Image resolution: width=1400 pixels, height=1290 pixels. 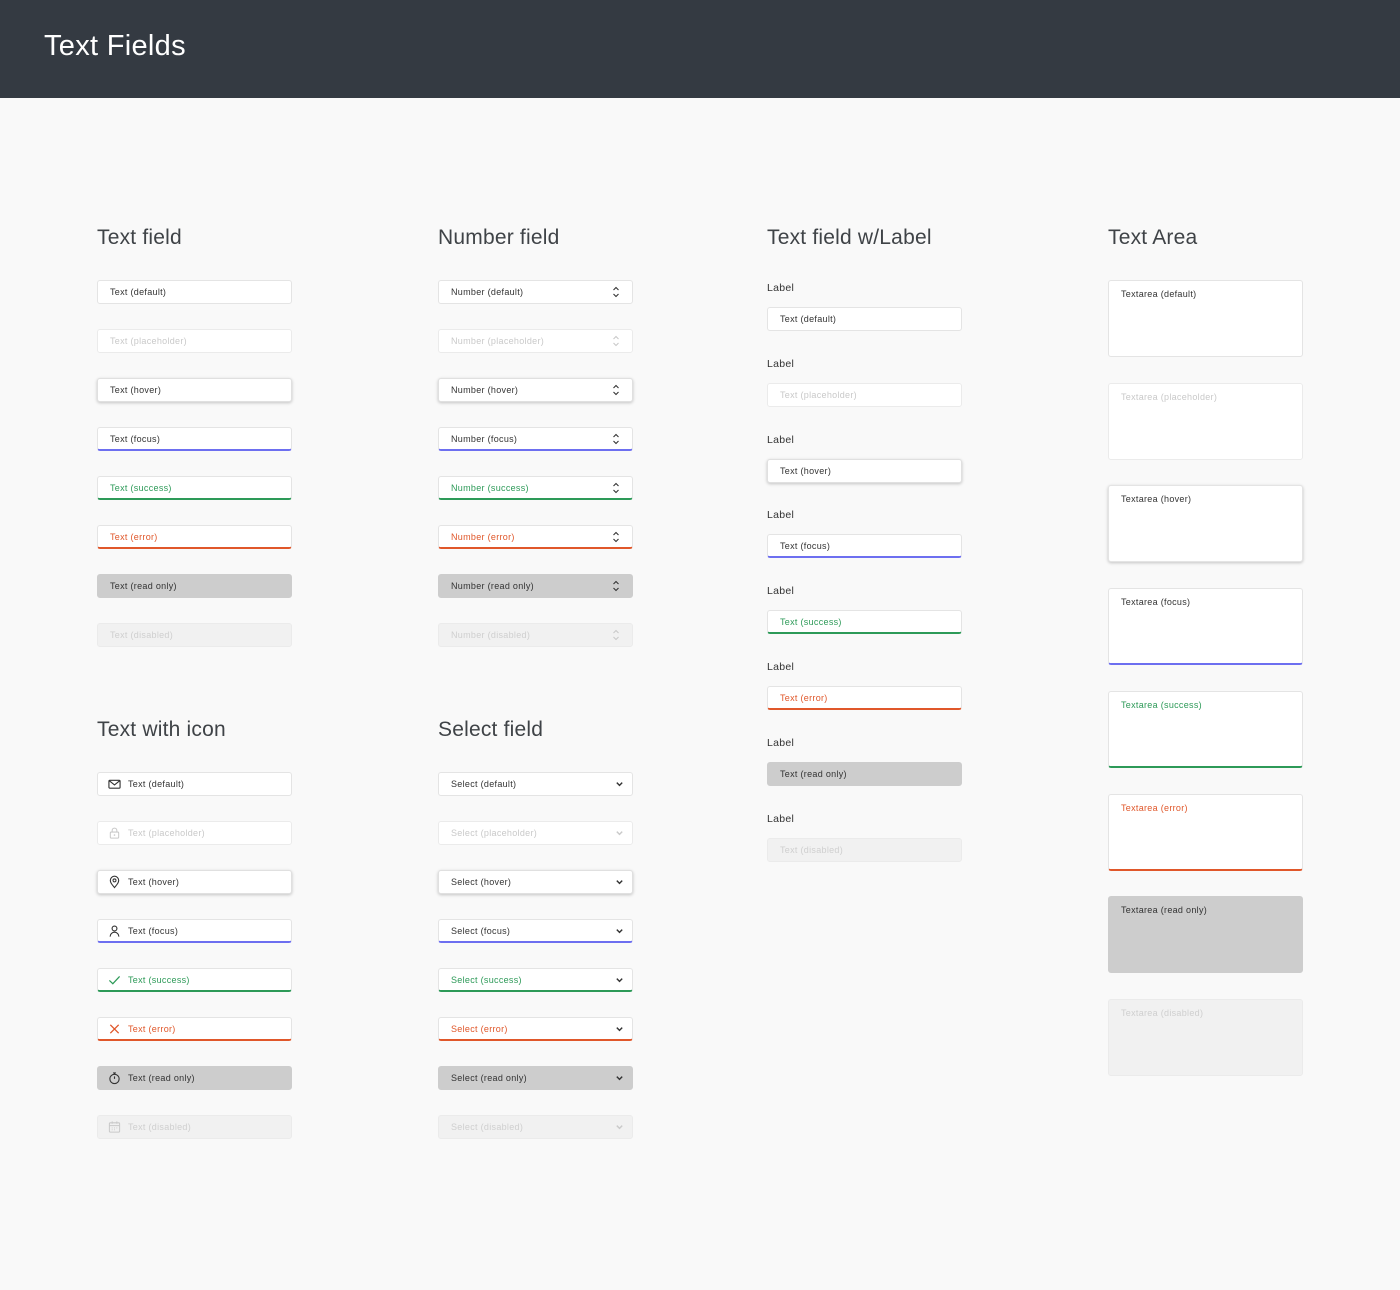 What do you see at coordinates (535, 390) in the screenshot?
I see `number-field-hover: Number (hover)` at bounding box center [535, 390].